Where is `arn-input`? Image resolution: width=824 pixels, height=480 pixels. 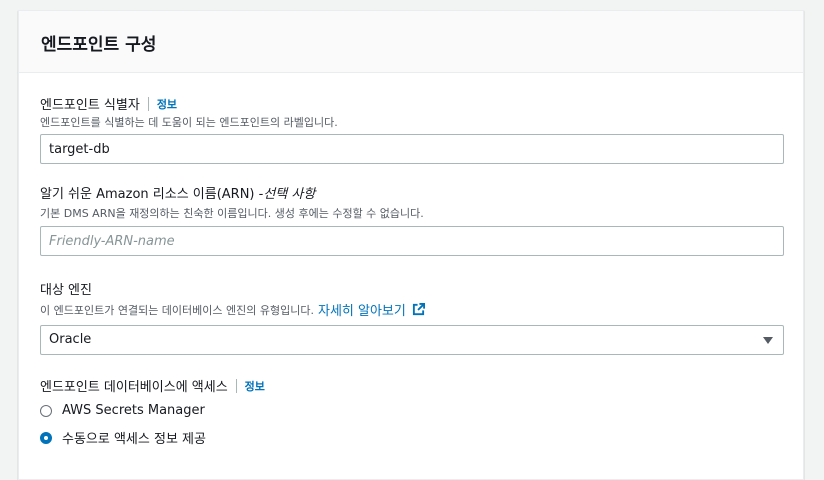 arn-input is located at coordinates (412, 241).